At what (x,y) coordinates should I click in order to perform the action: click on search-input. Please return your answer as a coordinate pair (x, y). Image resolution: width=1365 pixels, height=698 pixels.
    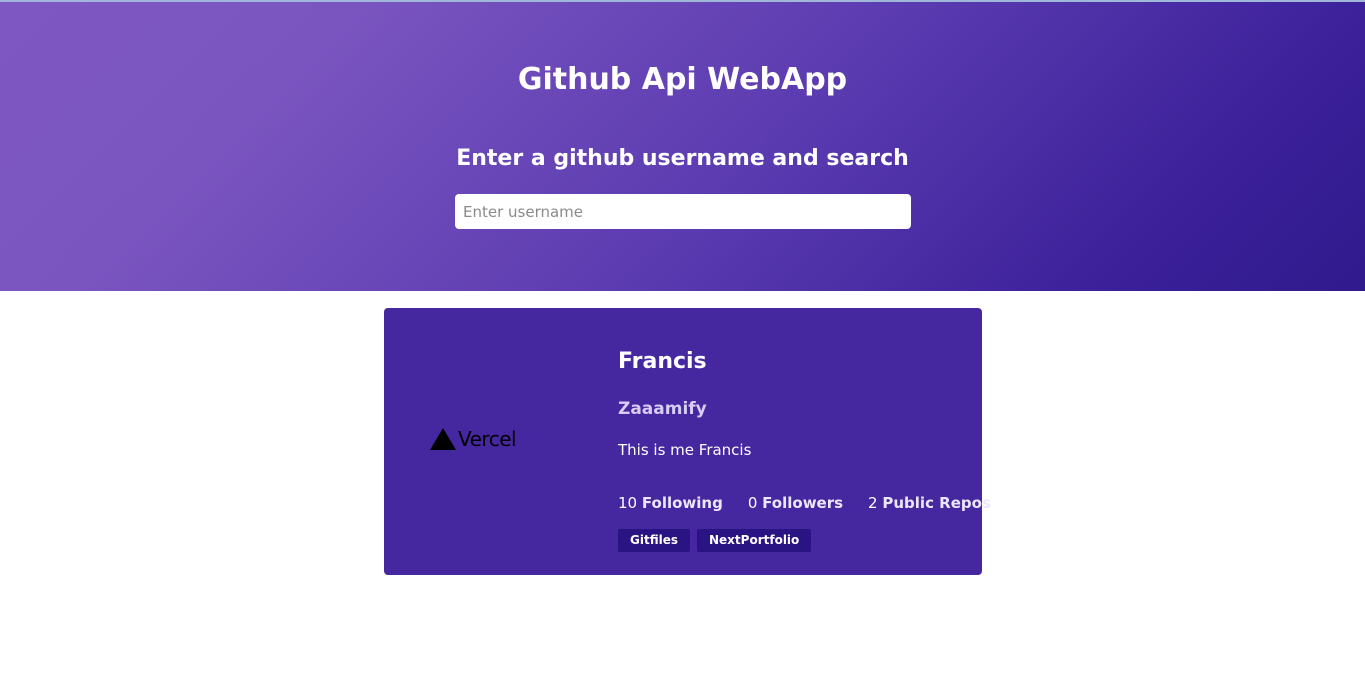
    Looking at the image, I should click on (683, 211).